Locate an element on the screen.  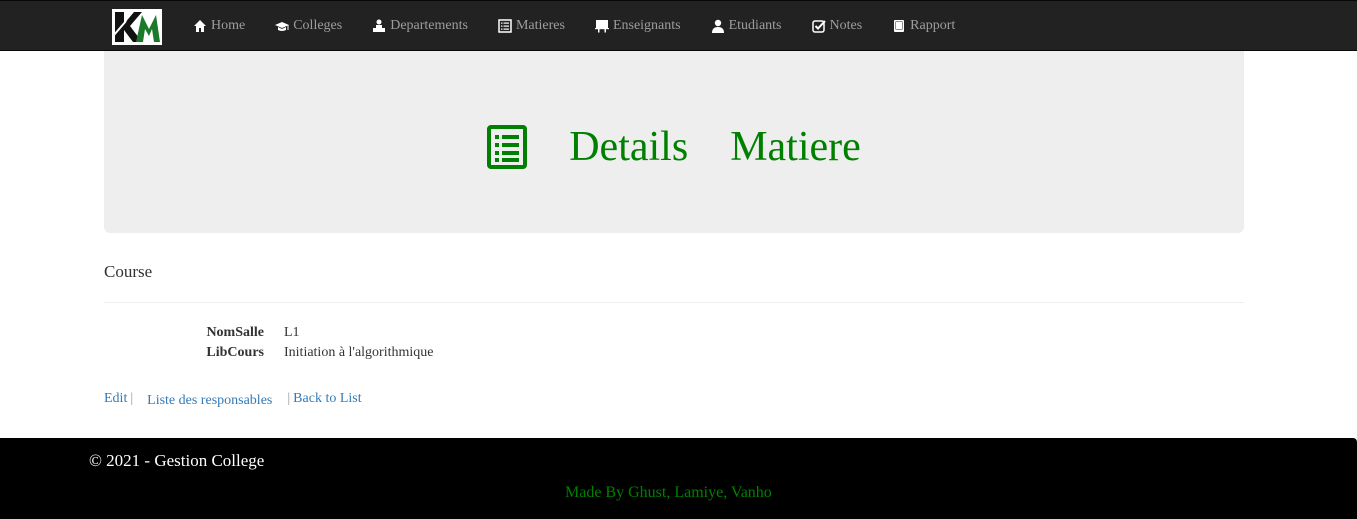
brand-logo is located at coordinates (137, 27).